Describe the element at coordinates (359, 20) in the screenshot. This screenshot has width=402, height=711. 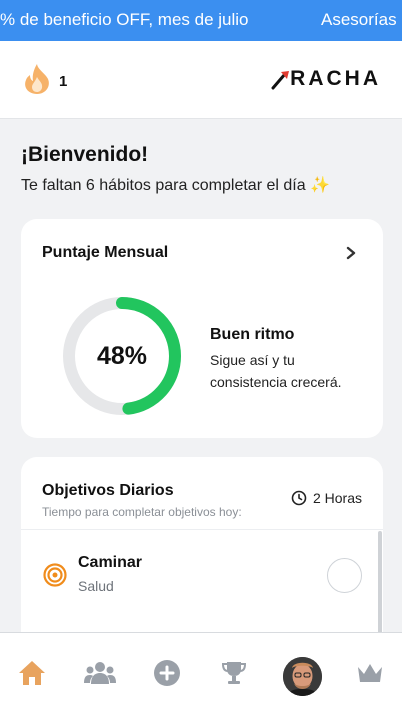
I see `promo-link: Asesorías` at that location.